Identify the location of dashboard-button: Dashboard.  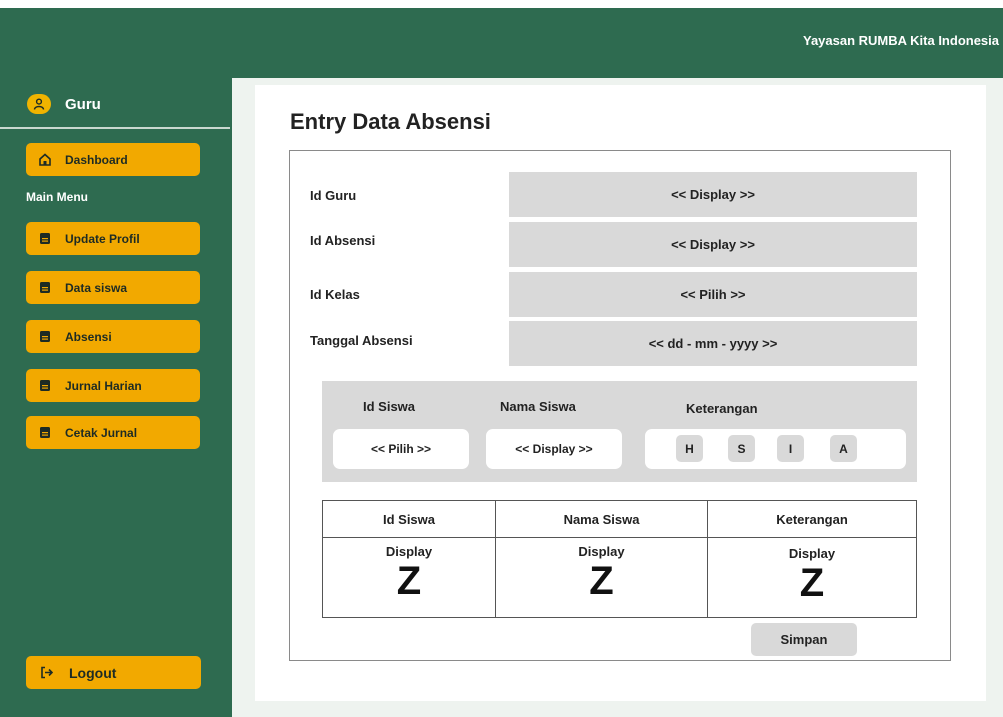
(113, 159).